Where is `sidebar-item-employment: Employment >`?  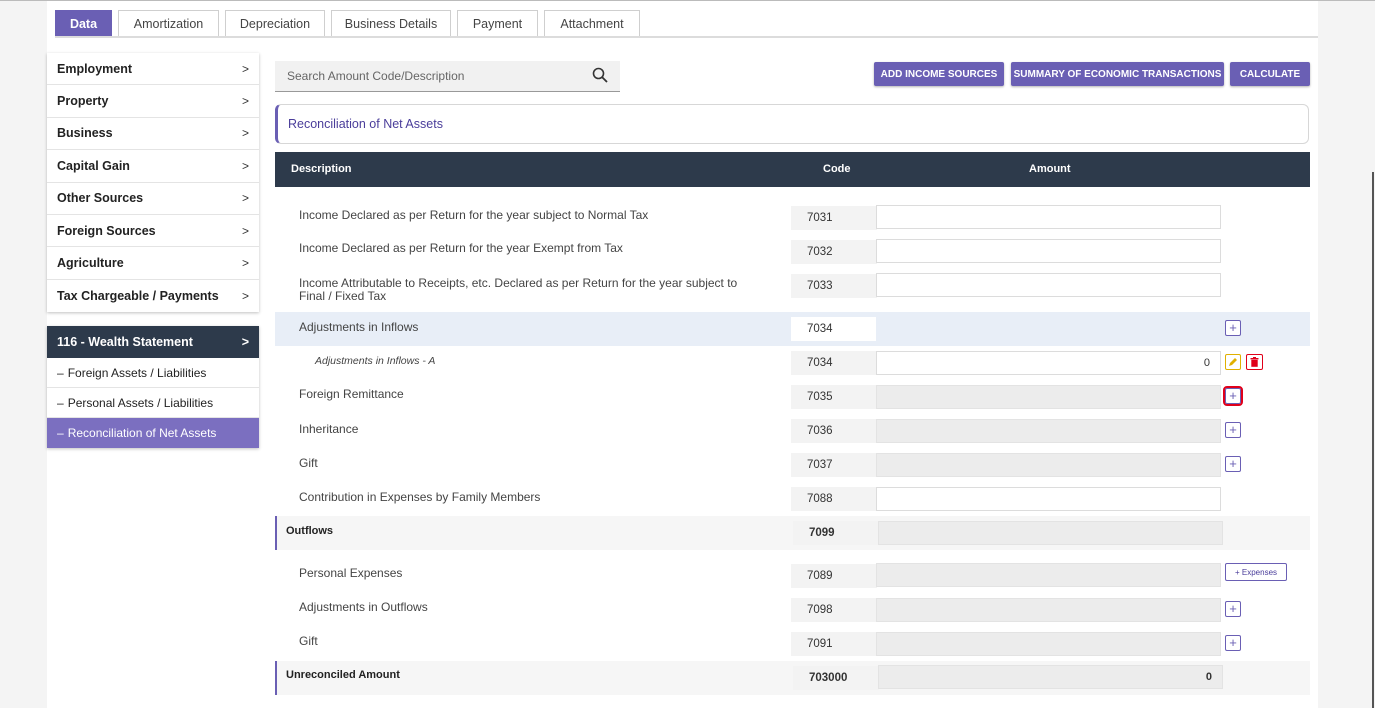
sidebar-item-employment: Employment > is located at coordinates (153, 69).